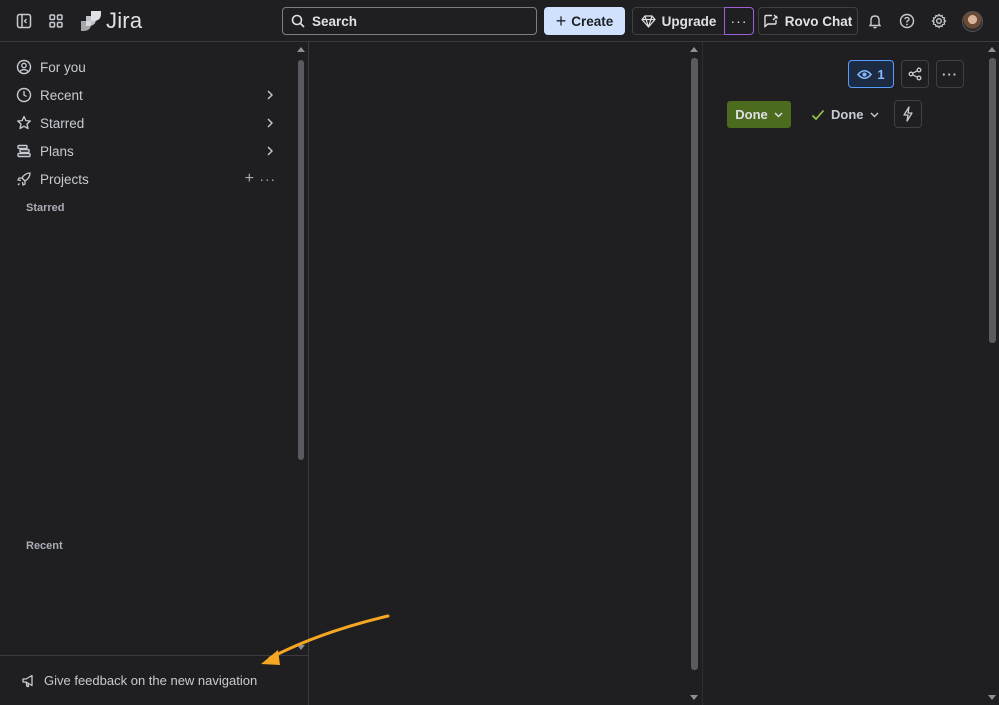 This screenshot has height=705, width=999. Describe the element at coordinates (62, 123) in the screenshot. I see `sidebar-item-label: Starred` at that location.